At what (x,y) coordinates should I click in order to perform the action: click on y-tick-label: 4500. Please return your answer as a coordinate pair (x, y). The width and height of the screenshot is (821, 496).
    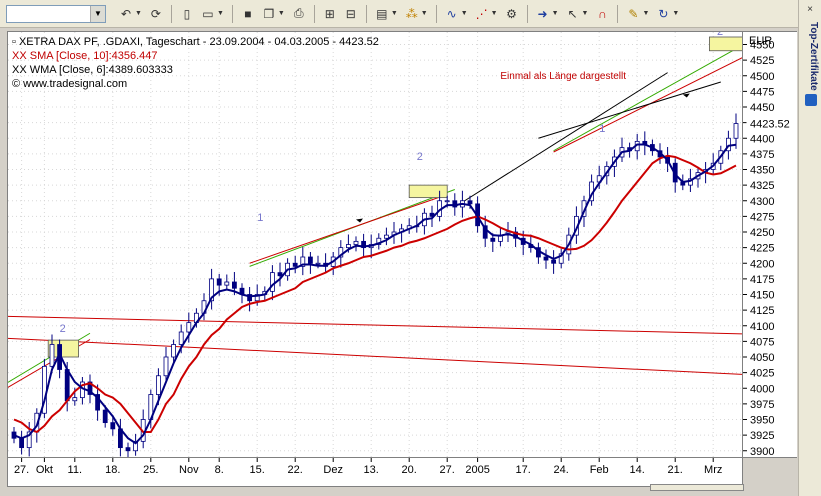
    Looking at the image, I should click on (762, 77).